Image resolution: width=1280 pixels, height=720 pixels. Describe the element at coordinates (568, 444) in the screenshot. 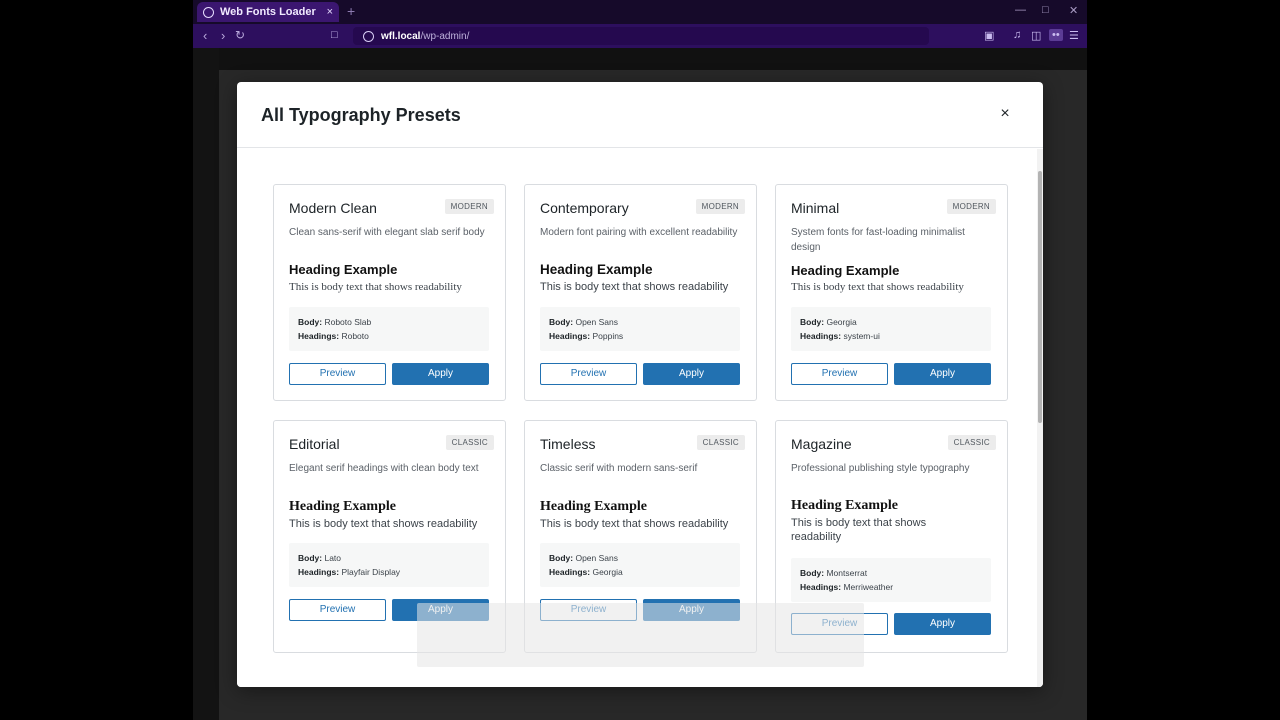

I see `preset-name: Timeless` at that location.